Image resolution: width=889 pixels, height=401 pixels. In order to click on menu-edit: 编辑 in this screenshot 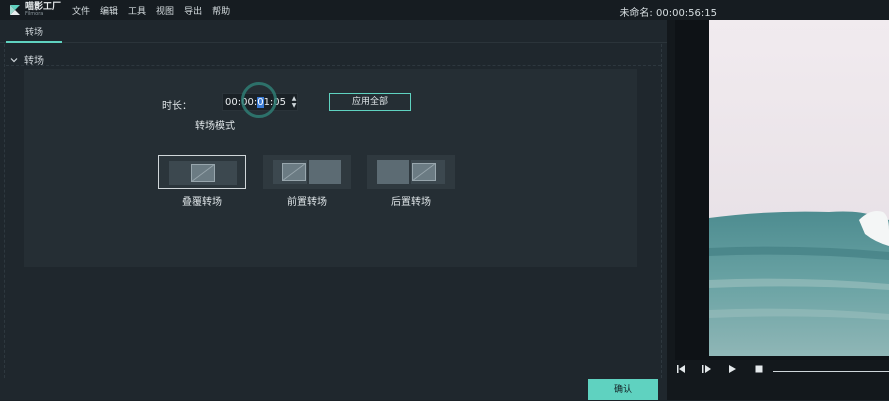, I will do `click(109, 10)`.